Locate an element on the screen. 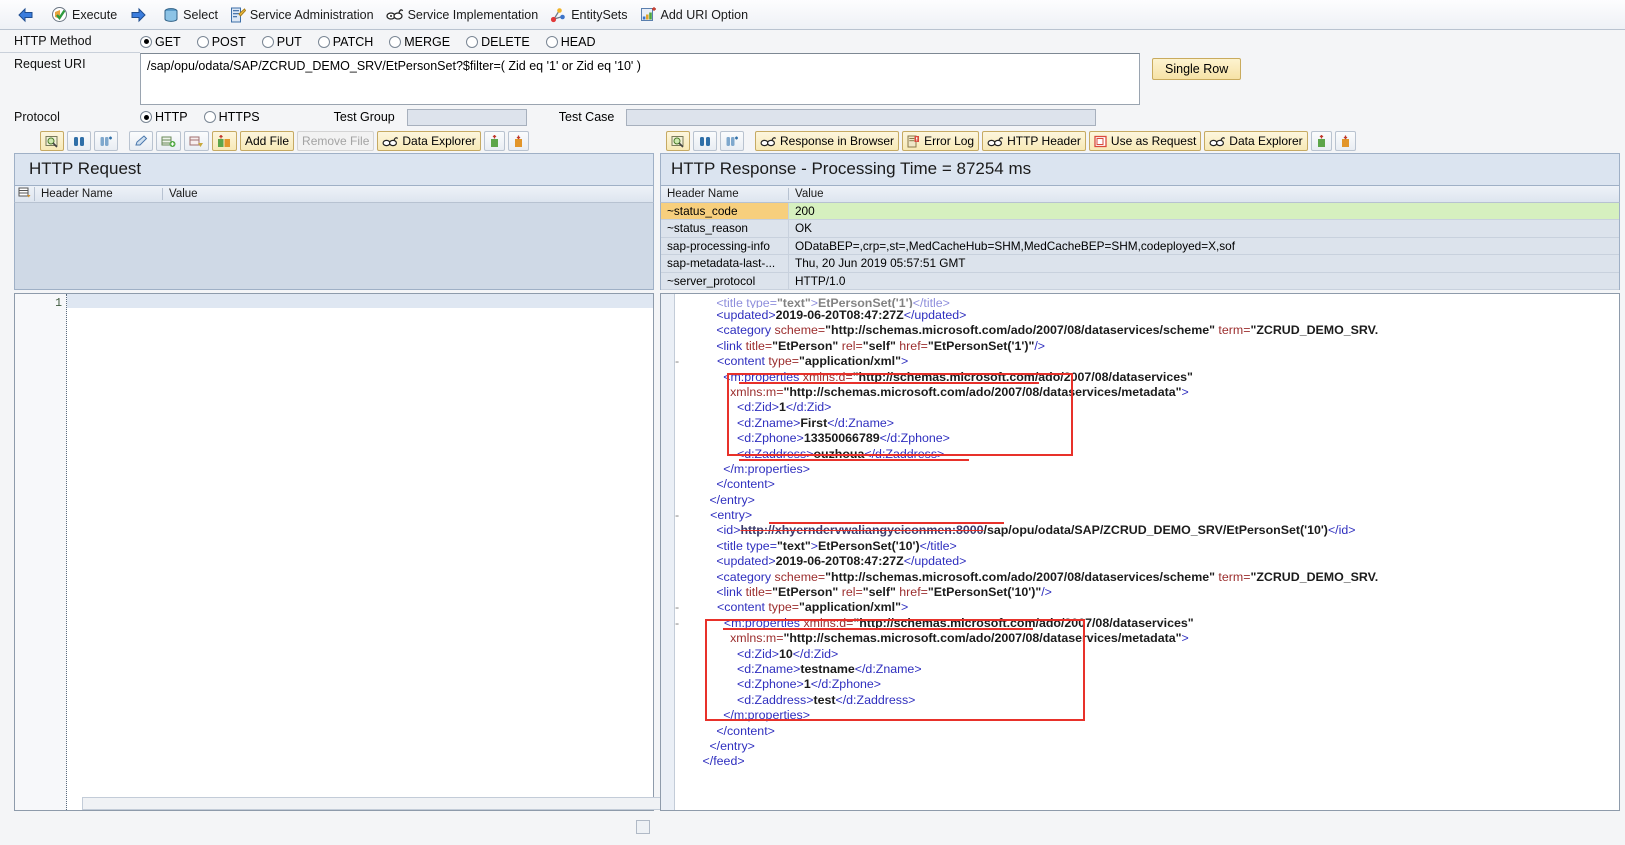  back-arrow-icon is located at coordinates (26, 15).